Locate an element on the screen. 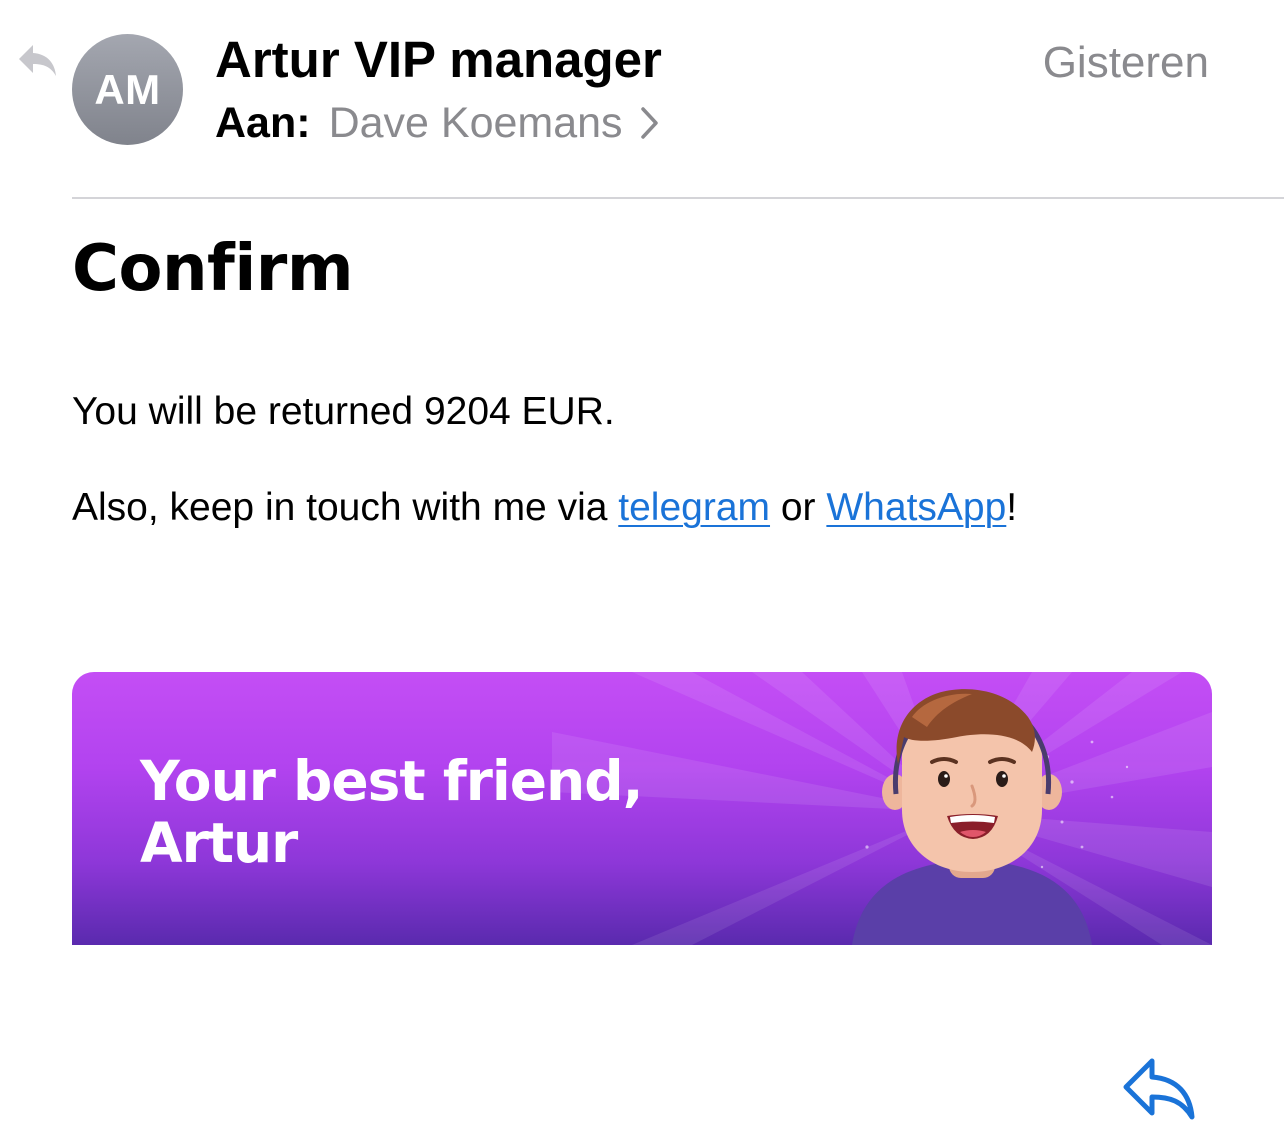 This screenshot has width=1284, height=1127. contact-middle: or is located at coordinates (798, 507).